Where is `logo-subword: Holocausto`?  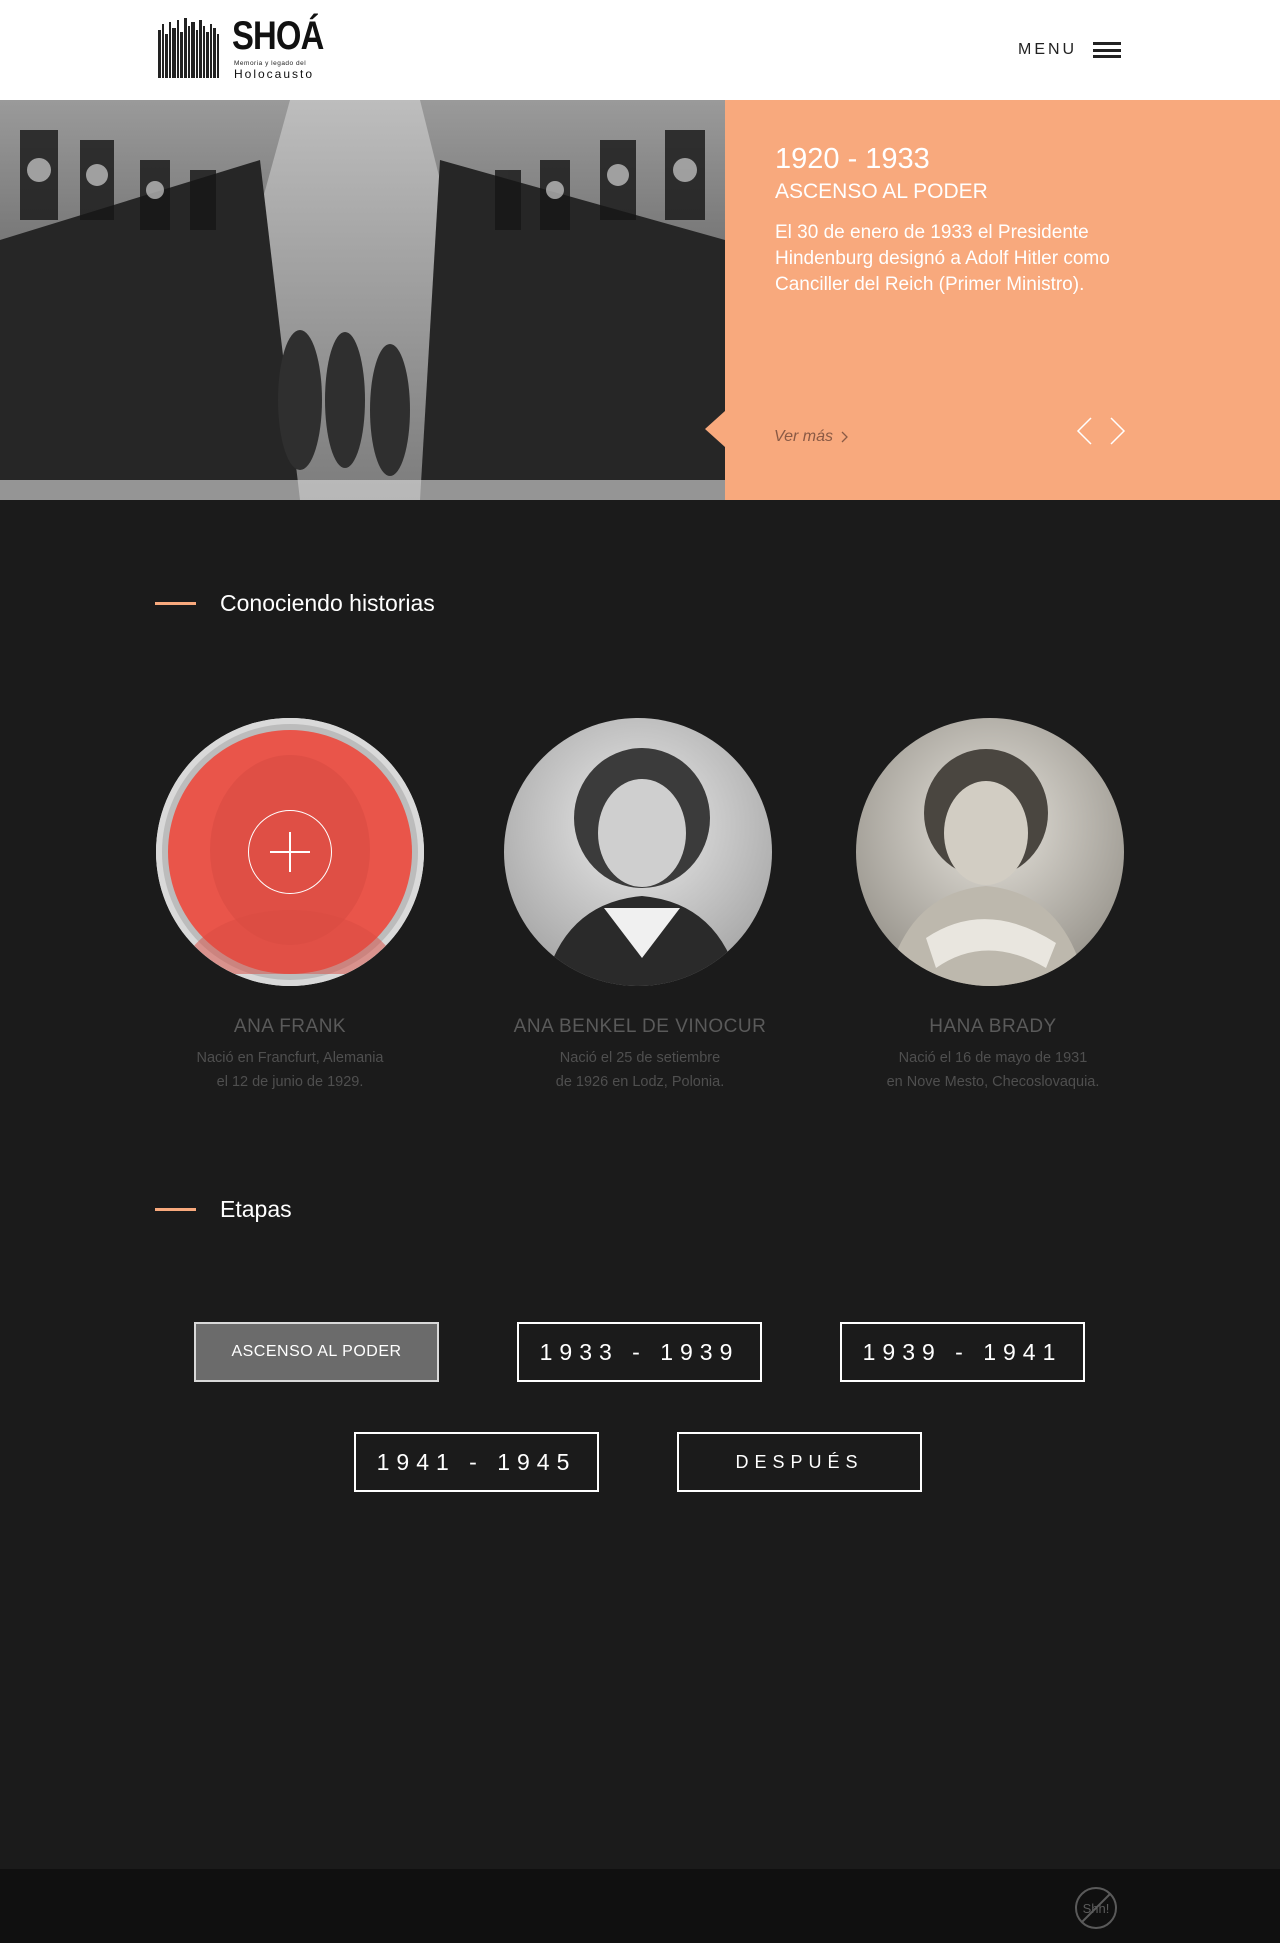
logo-subword: Holocausto is located at coordinates (274, 74).